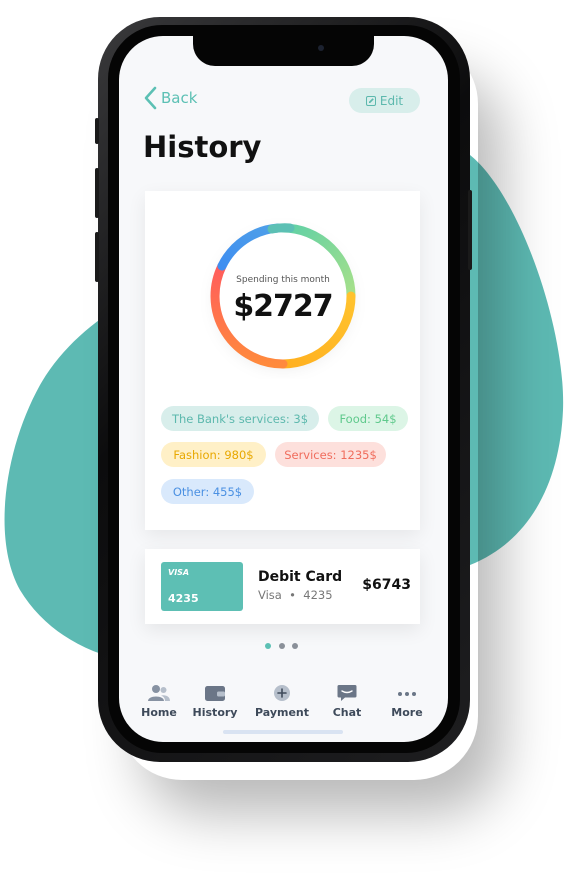 The width and height of the screenshot is (567, 874). What do you see at coordinates (347, 712) in the screenshot?
I see `nav-label: Chat` at bounding box center [347, 712].